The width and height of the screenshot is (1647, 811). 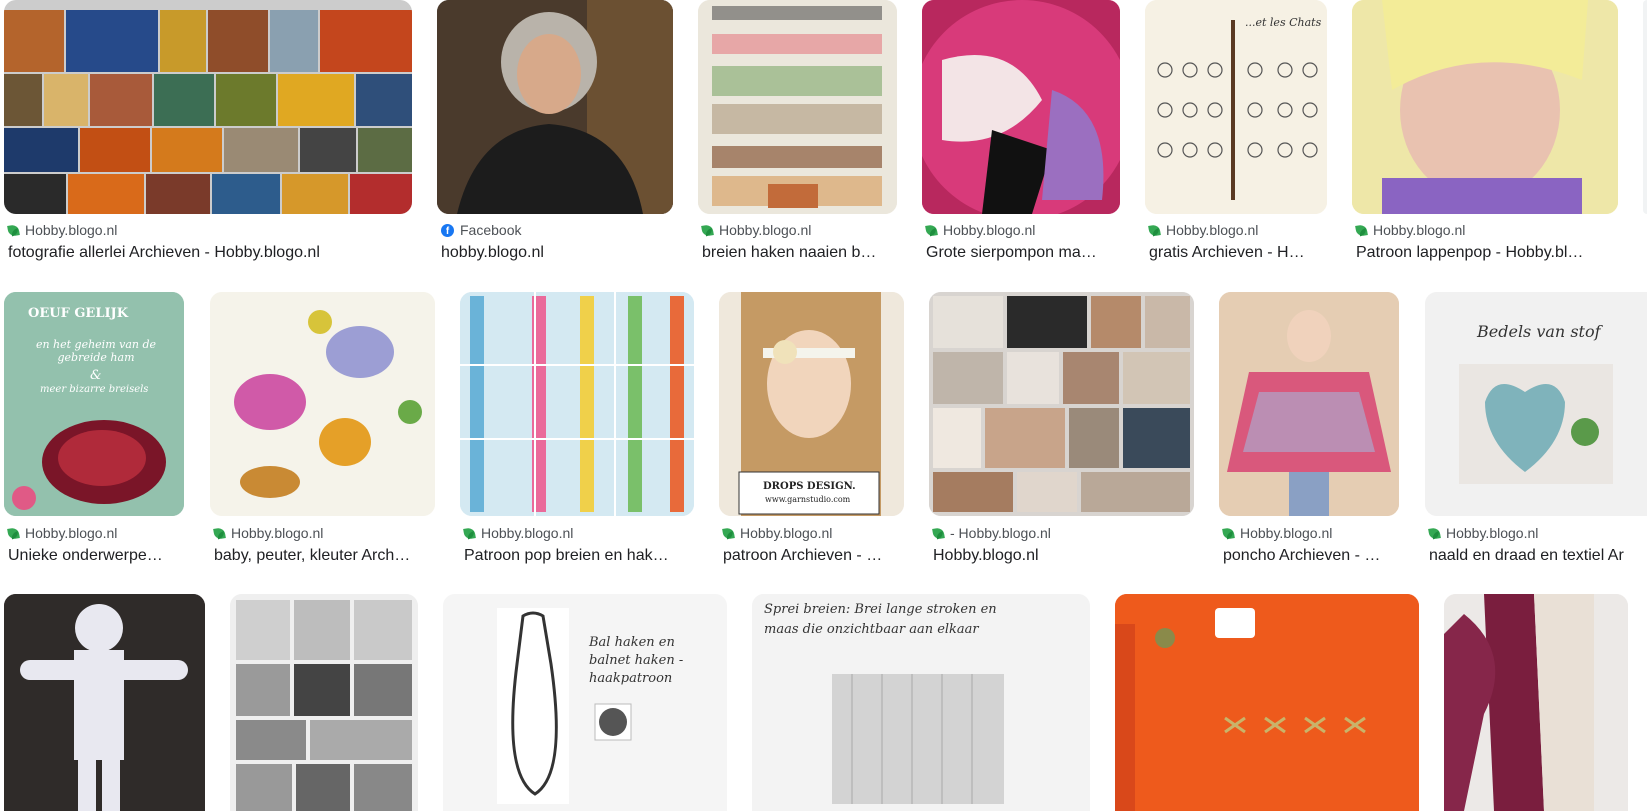 I want to click on result-card: - Hobby.blogo.nl Hobby.blogo.nl, so click(x=1061, y=429).